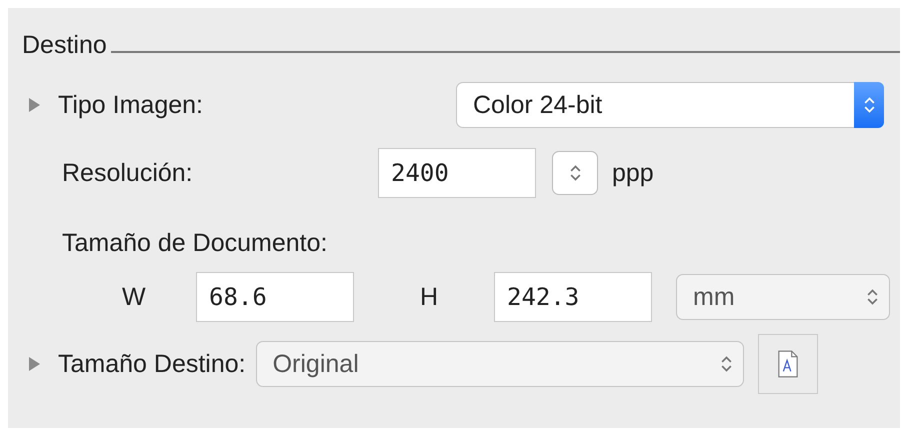 Image resolution: width=908 pixels, height=435 pixels. Describe the element at coordinates (134, 297) in the screenshot. I see `field-label: W` at that location.